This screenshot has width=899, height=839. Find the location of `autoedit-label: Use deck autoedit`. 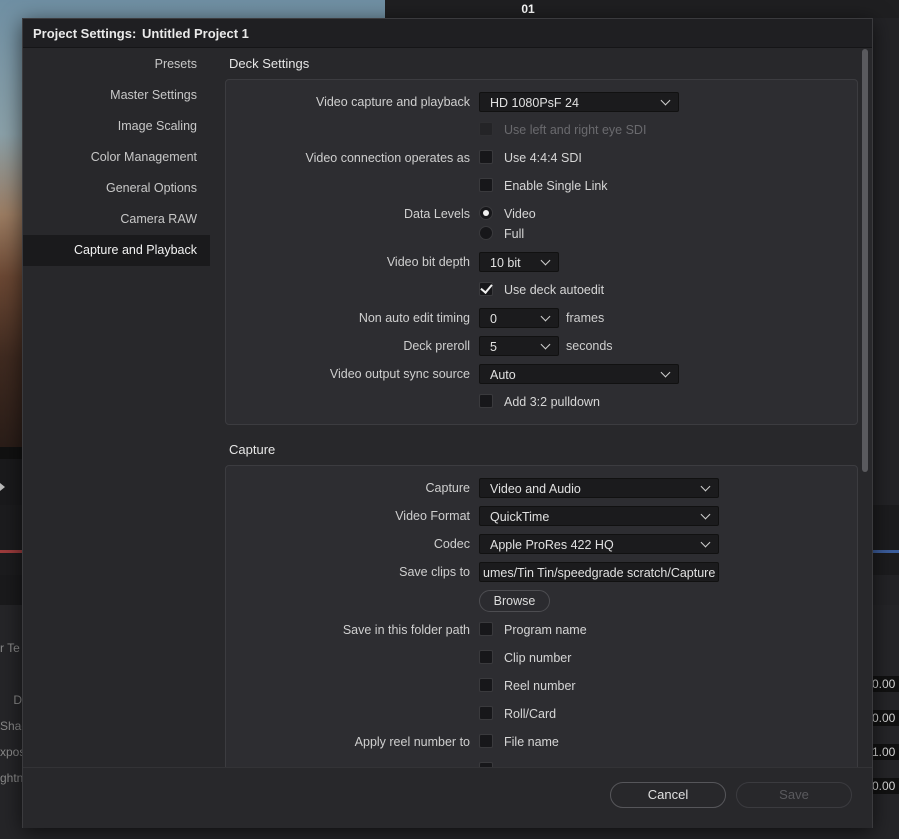

autoedit-label: Use deck autoedit is located at coordinates (554, 290).